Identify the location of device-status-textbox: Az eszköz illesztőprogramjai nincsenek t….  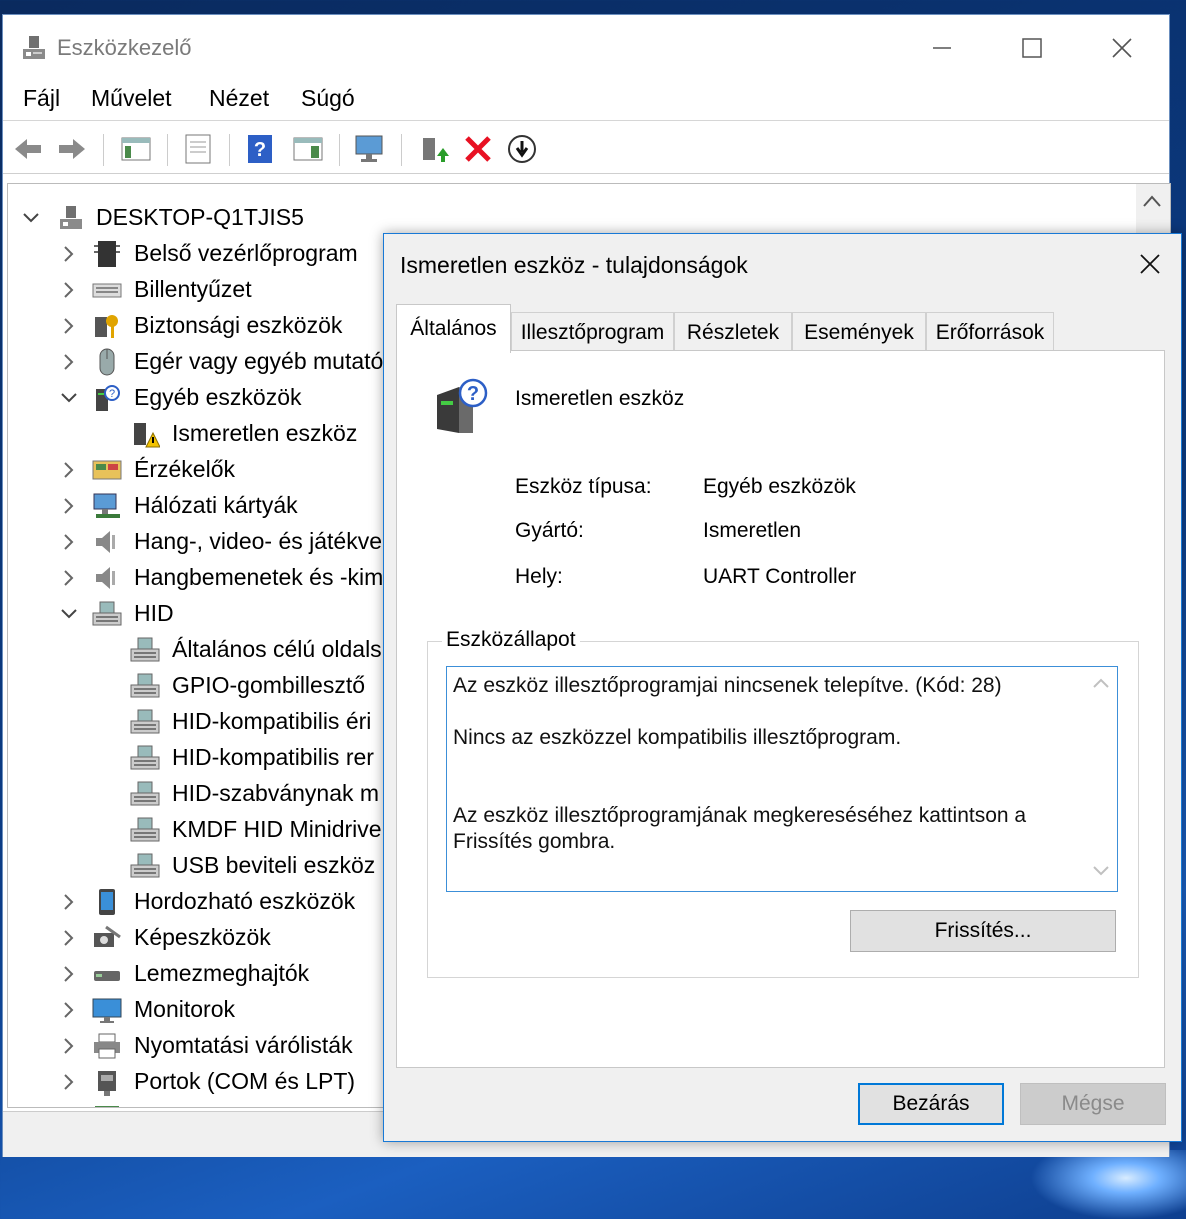
(782, 779).